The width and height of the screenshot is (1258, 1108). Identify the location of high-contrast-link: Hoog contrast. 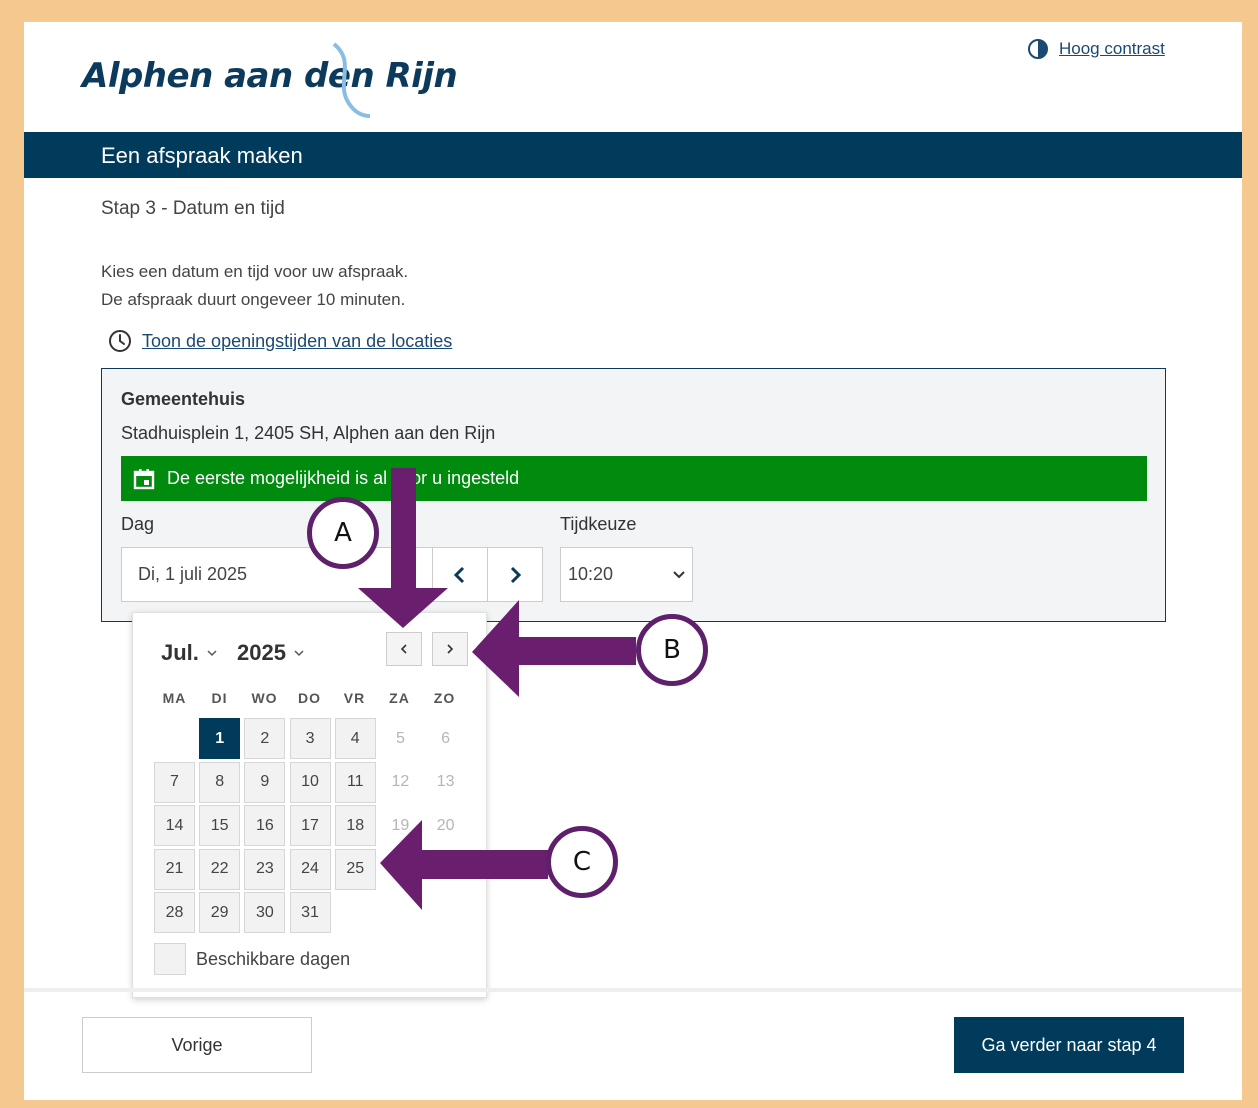
(1112, 49).